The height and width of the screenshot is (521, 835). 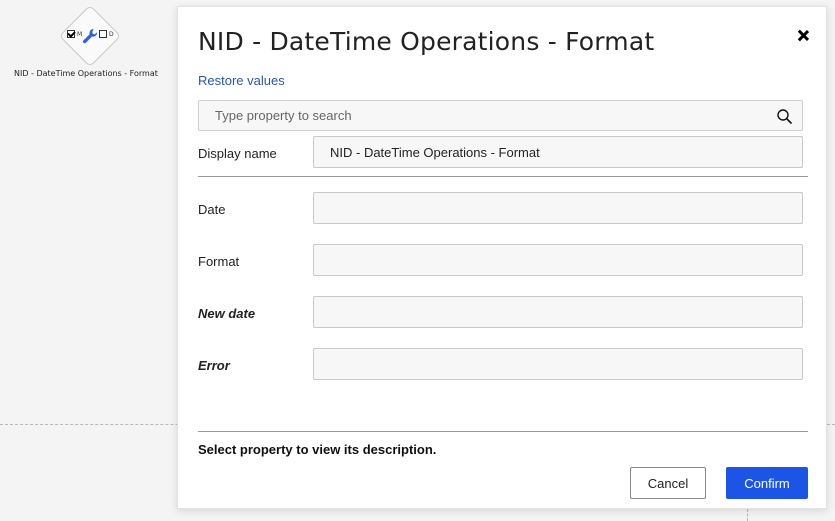 I want to click on property-field-new-date, so click(x=558, y=312).